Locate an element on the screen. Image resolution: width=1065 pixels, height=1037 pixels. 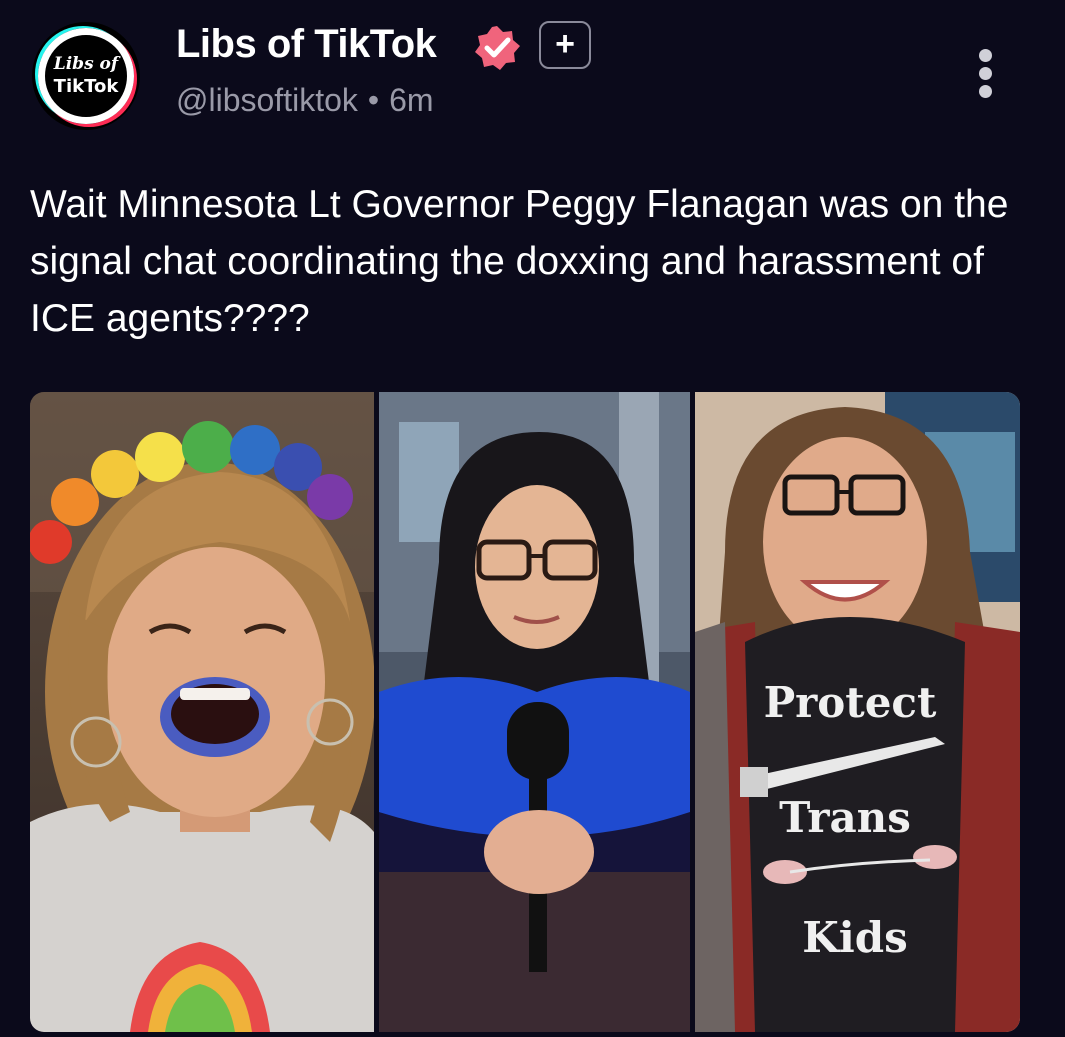
more-vertical-icon is located at coordinates (985, 75).